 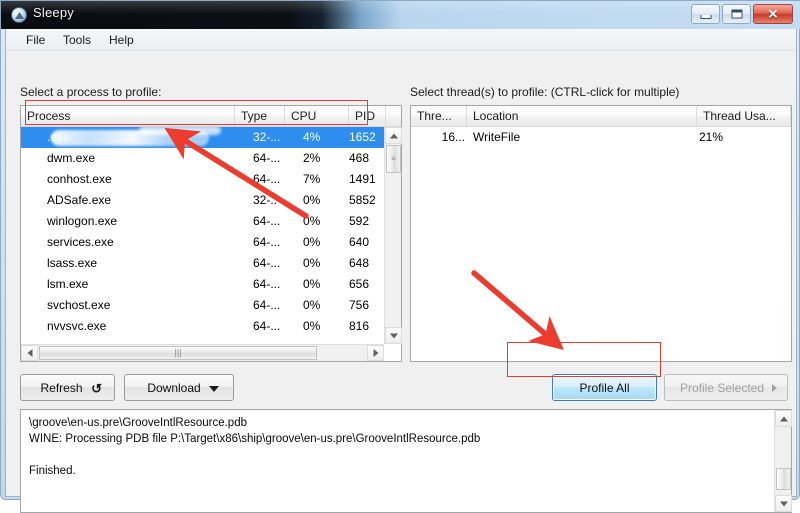 What do you see at coordinates (604, 387) in the screenshot?
I see `profile-all-button: Profile All` at bounding box center [604, 387].